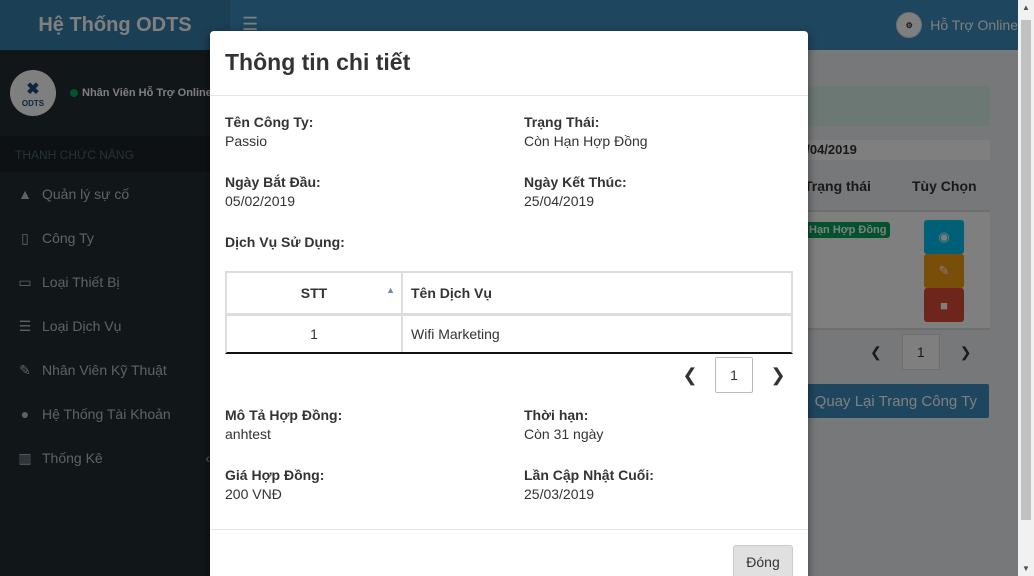 This screenshot has width=1034, height=576. What do you see at coordinates (559, 201) in the screenshot?
I see `end-date-value: 25/04/2019` at bounding box center [559, 201].